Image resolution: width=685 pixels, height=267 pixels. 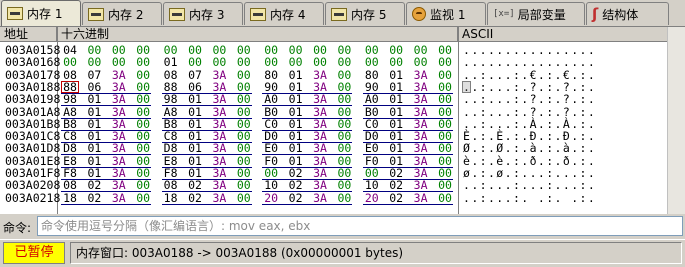 I want to click on hex-byte: 20, so click(x=271, y=198).